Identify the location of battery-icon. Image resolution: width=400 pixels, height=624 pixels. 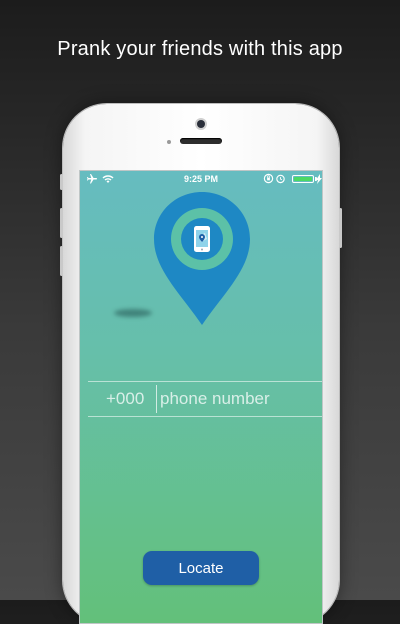
(303, 179).